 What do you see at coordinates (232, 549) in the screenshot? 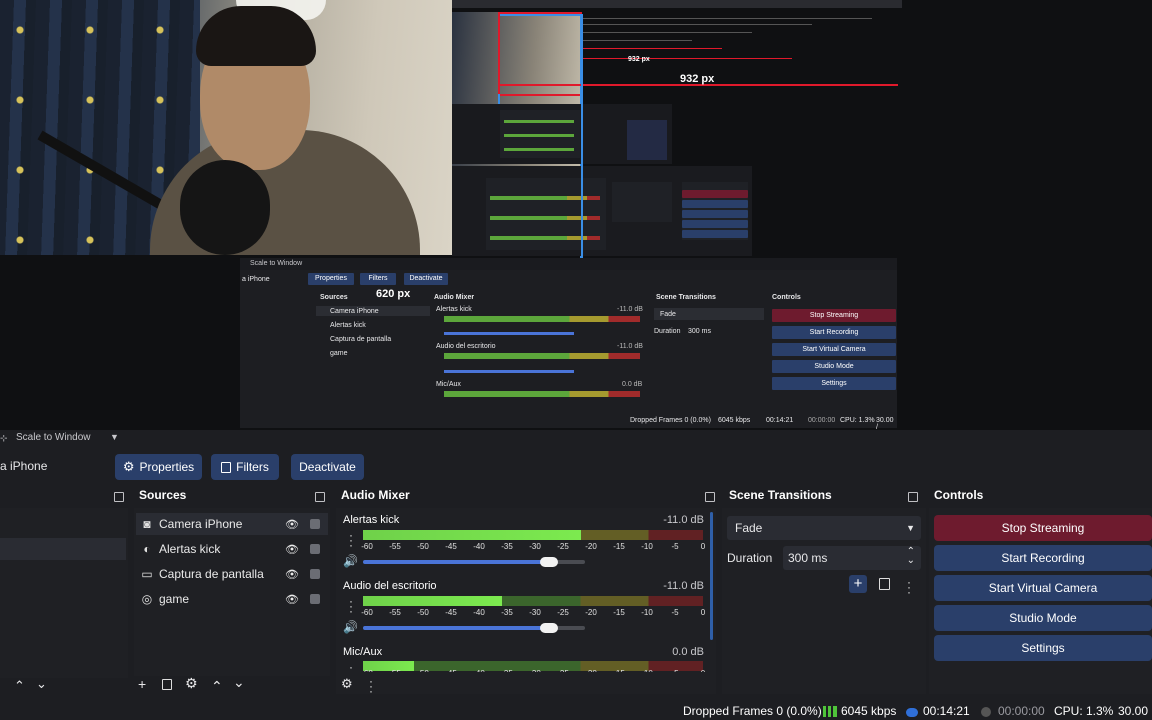
I see `source-item: ◐ Alertas kick 👁` at bounding box center [232, 549].